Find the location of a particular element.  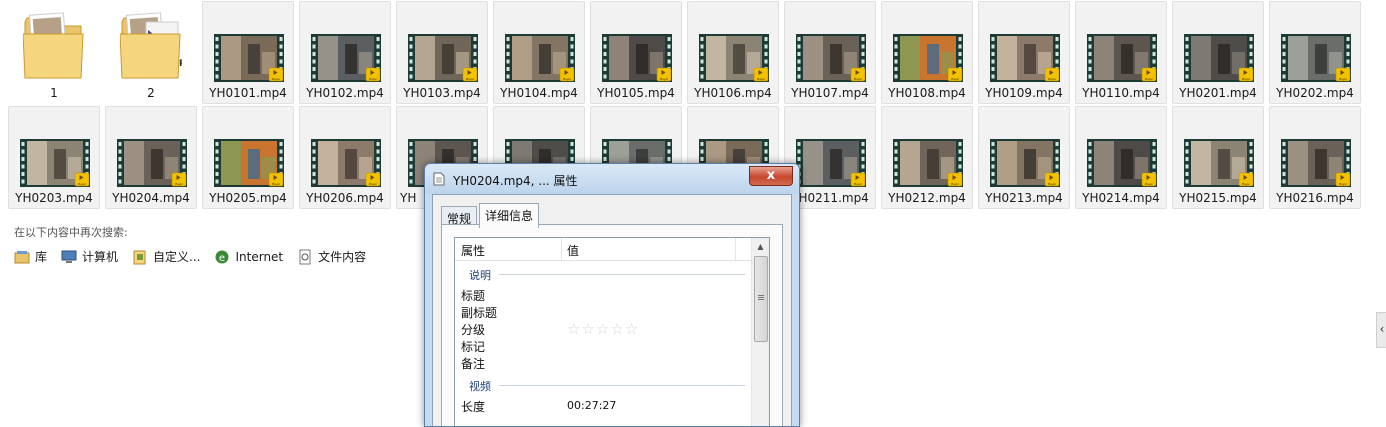

property-list-scrollbar: ▲ is located at coordinates (760, 332).